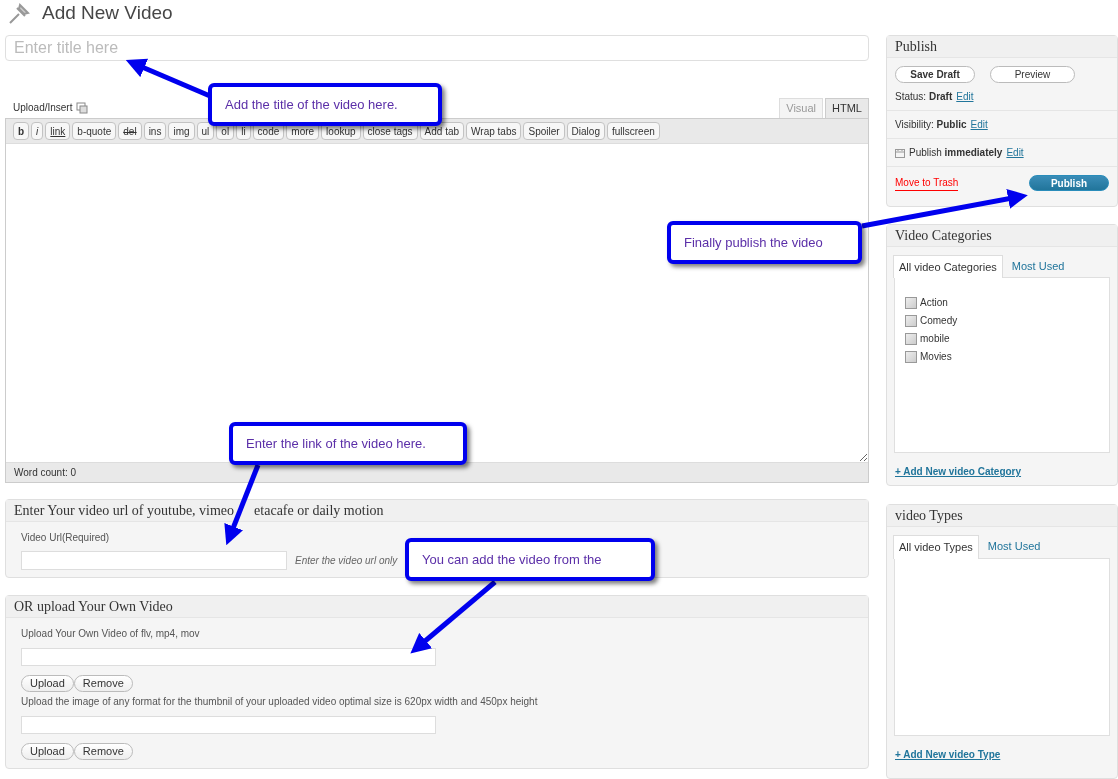  I want to click on panel-title: video Types, so click(1002, 516).